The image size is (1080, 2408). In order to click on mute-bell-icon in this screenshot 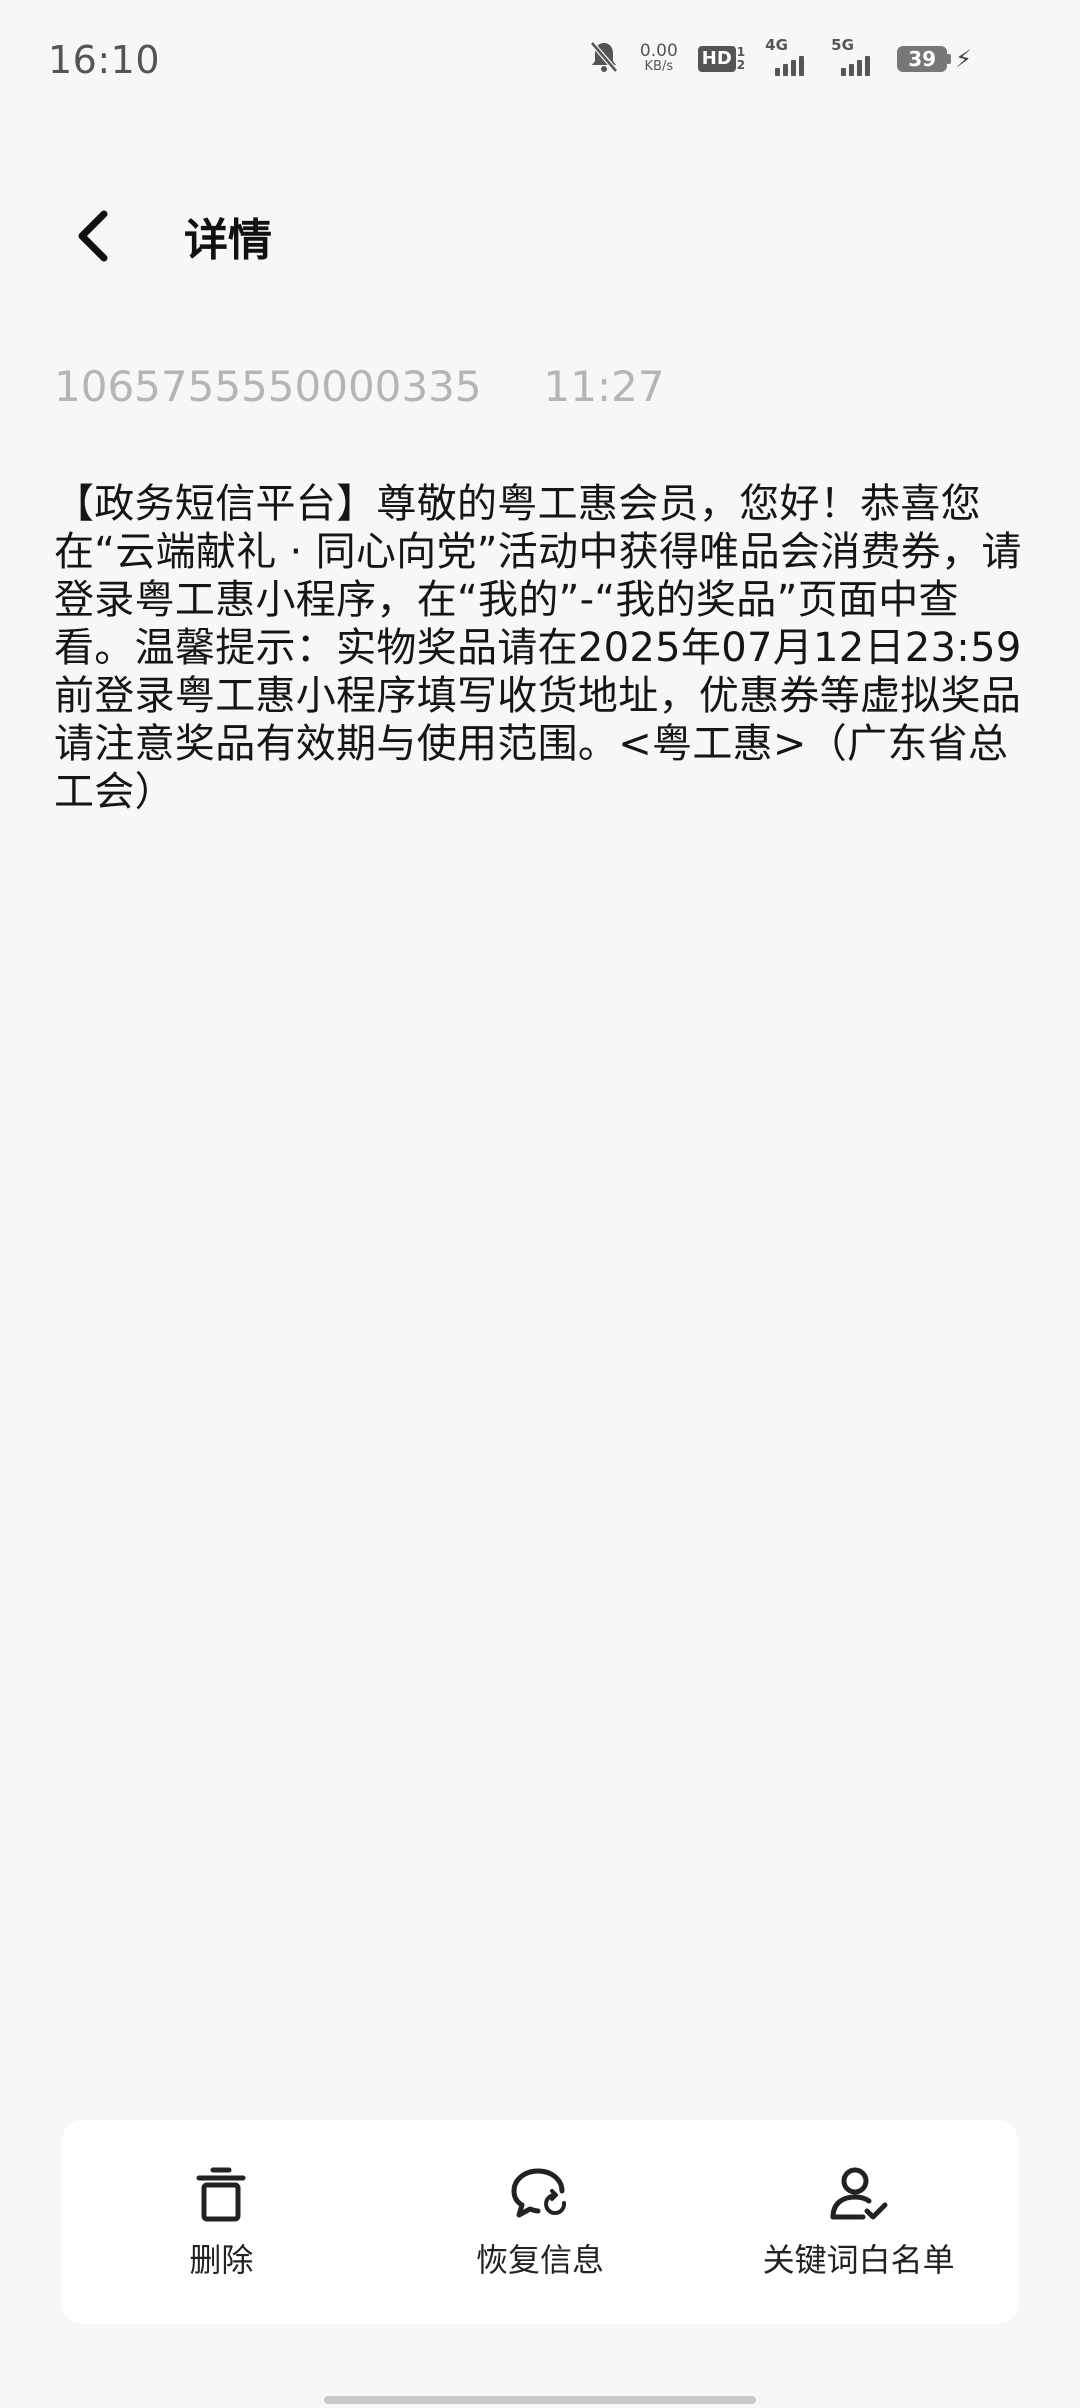, I will do `click(604, 59)`.